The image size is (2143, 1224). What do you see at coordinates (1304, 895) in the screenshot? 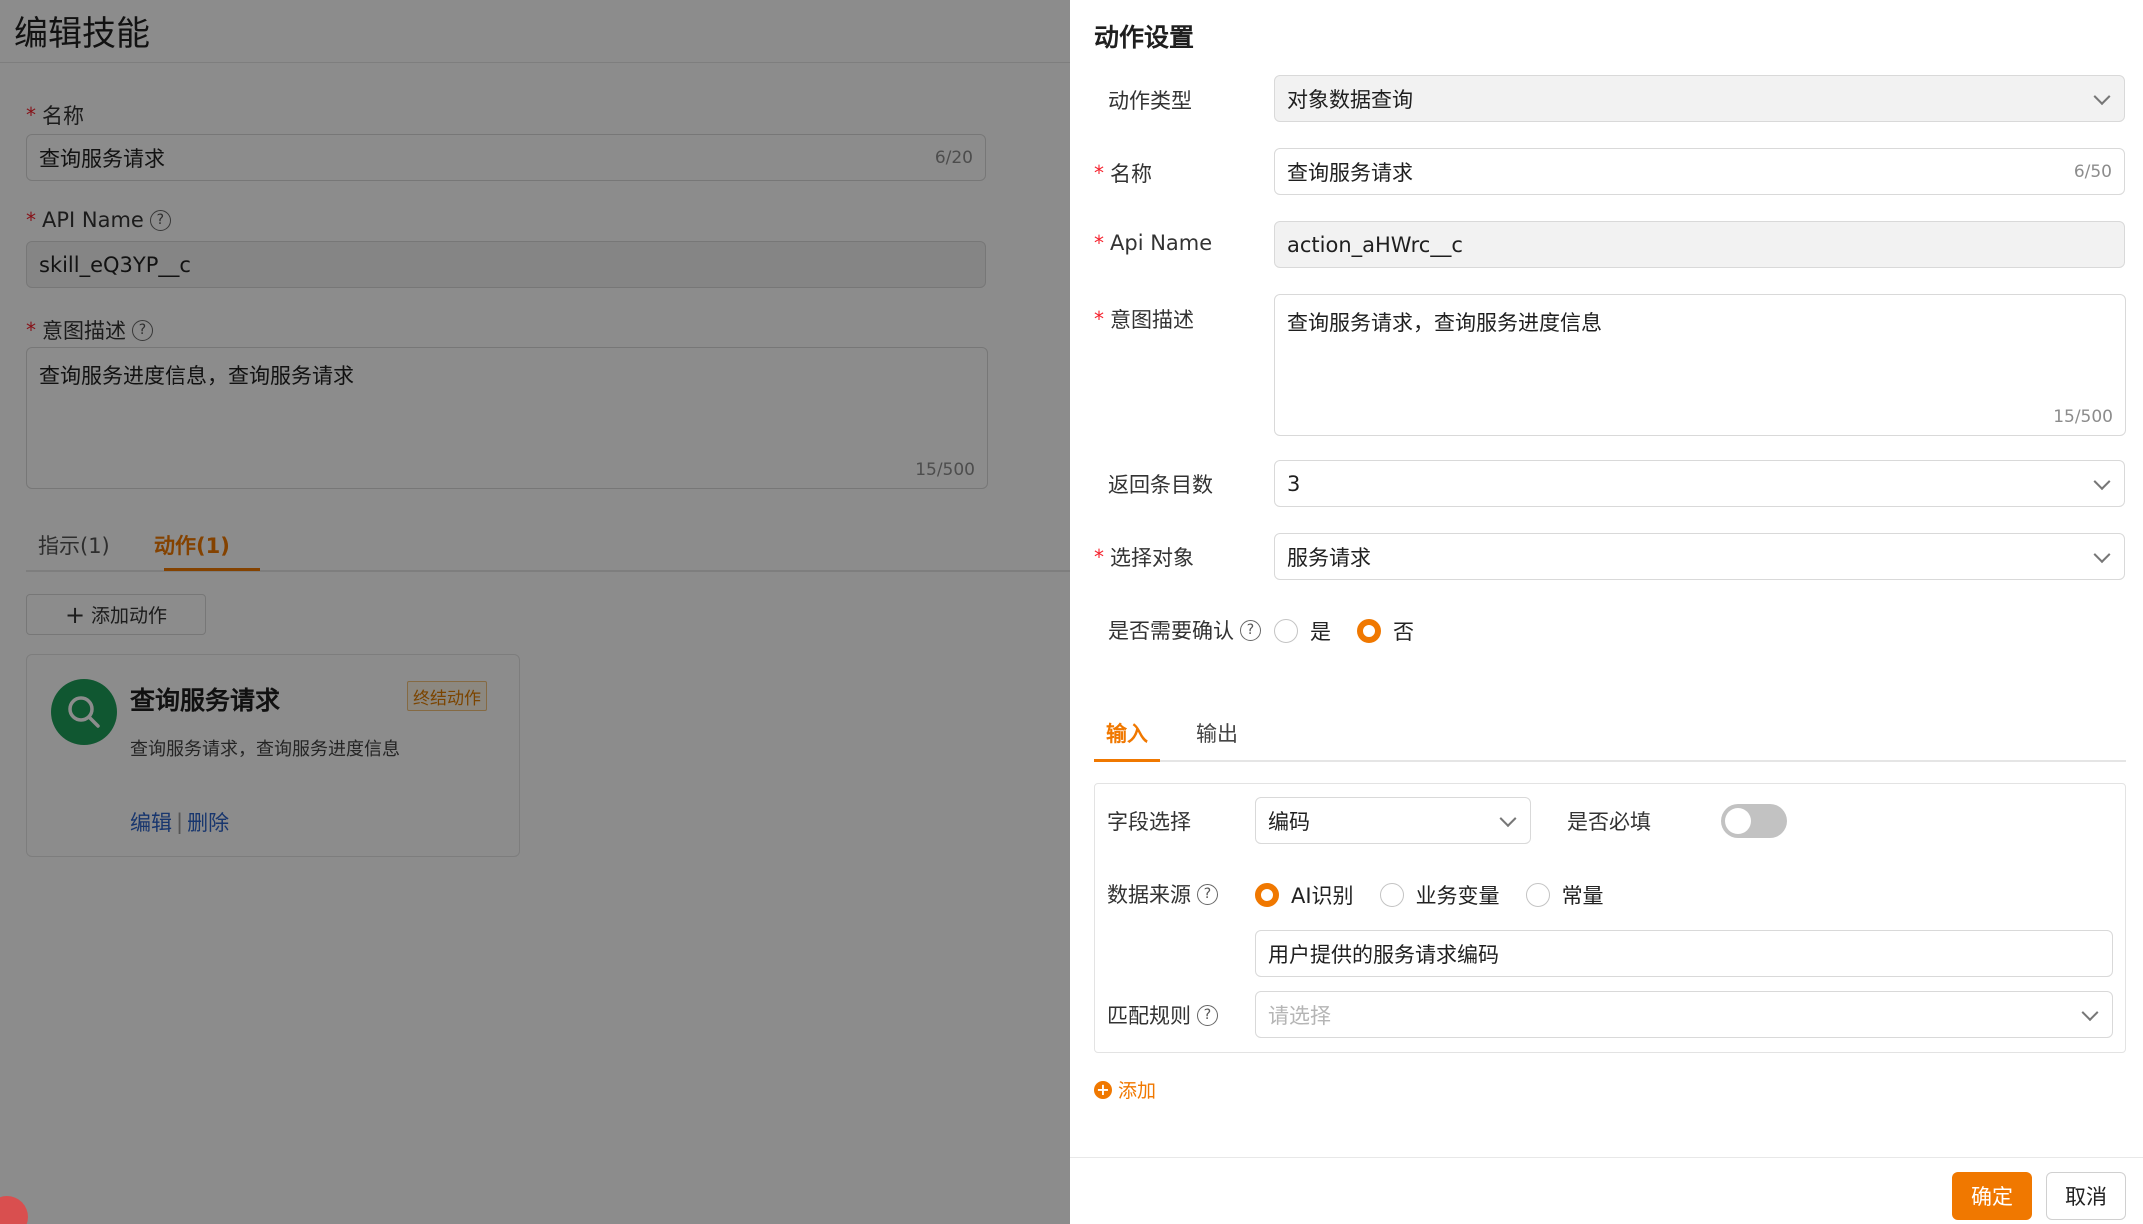
I see `source-ai-radio: AI识别` at bounding box center [1304, 895].